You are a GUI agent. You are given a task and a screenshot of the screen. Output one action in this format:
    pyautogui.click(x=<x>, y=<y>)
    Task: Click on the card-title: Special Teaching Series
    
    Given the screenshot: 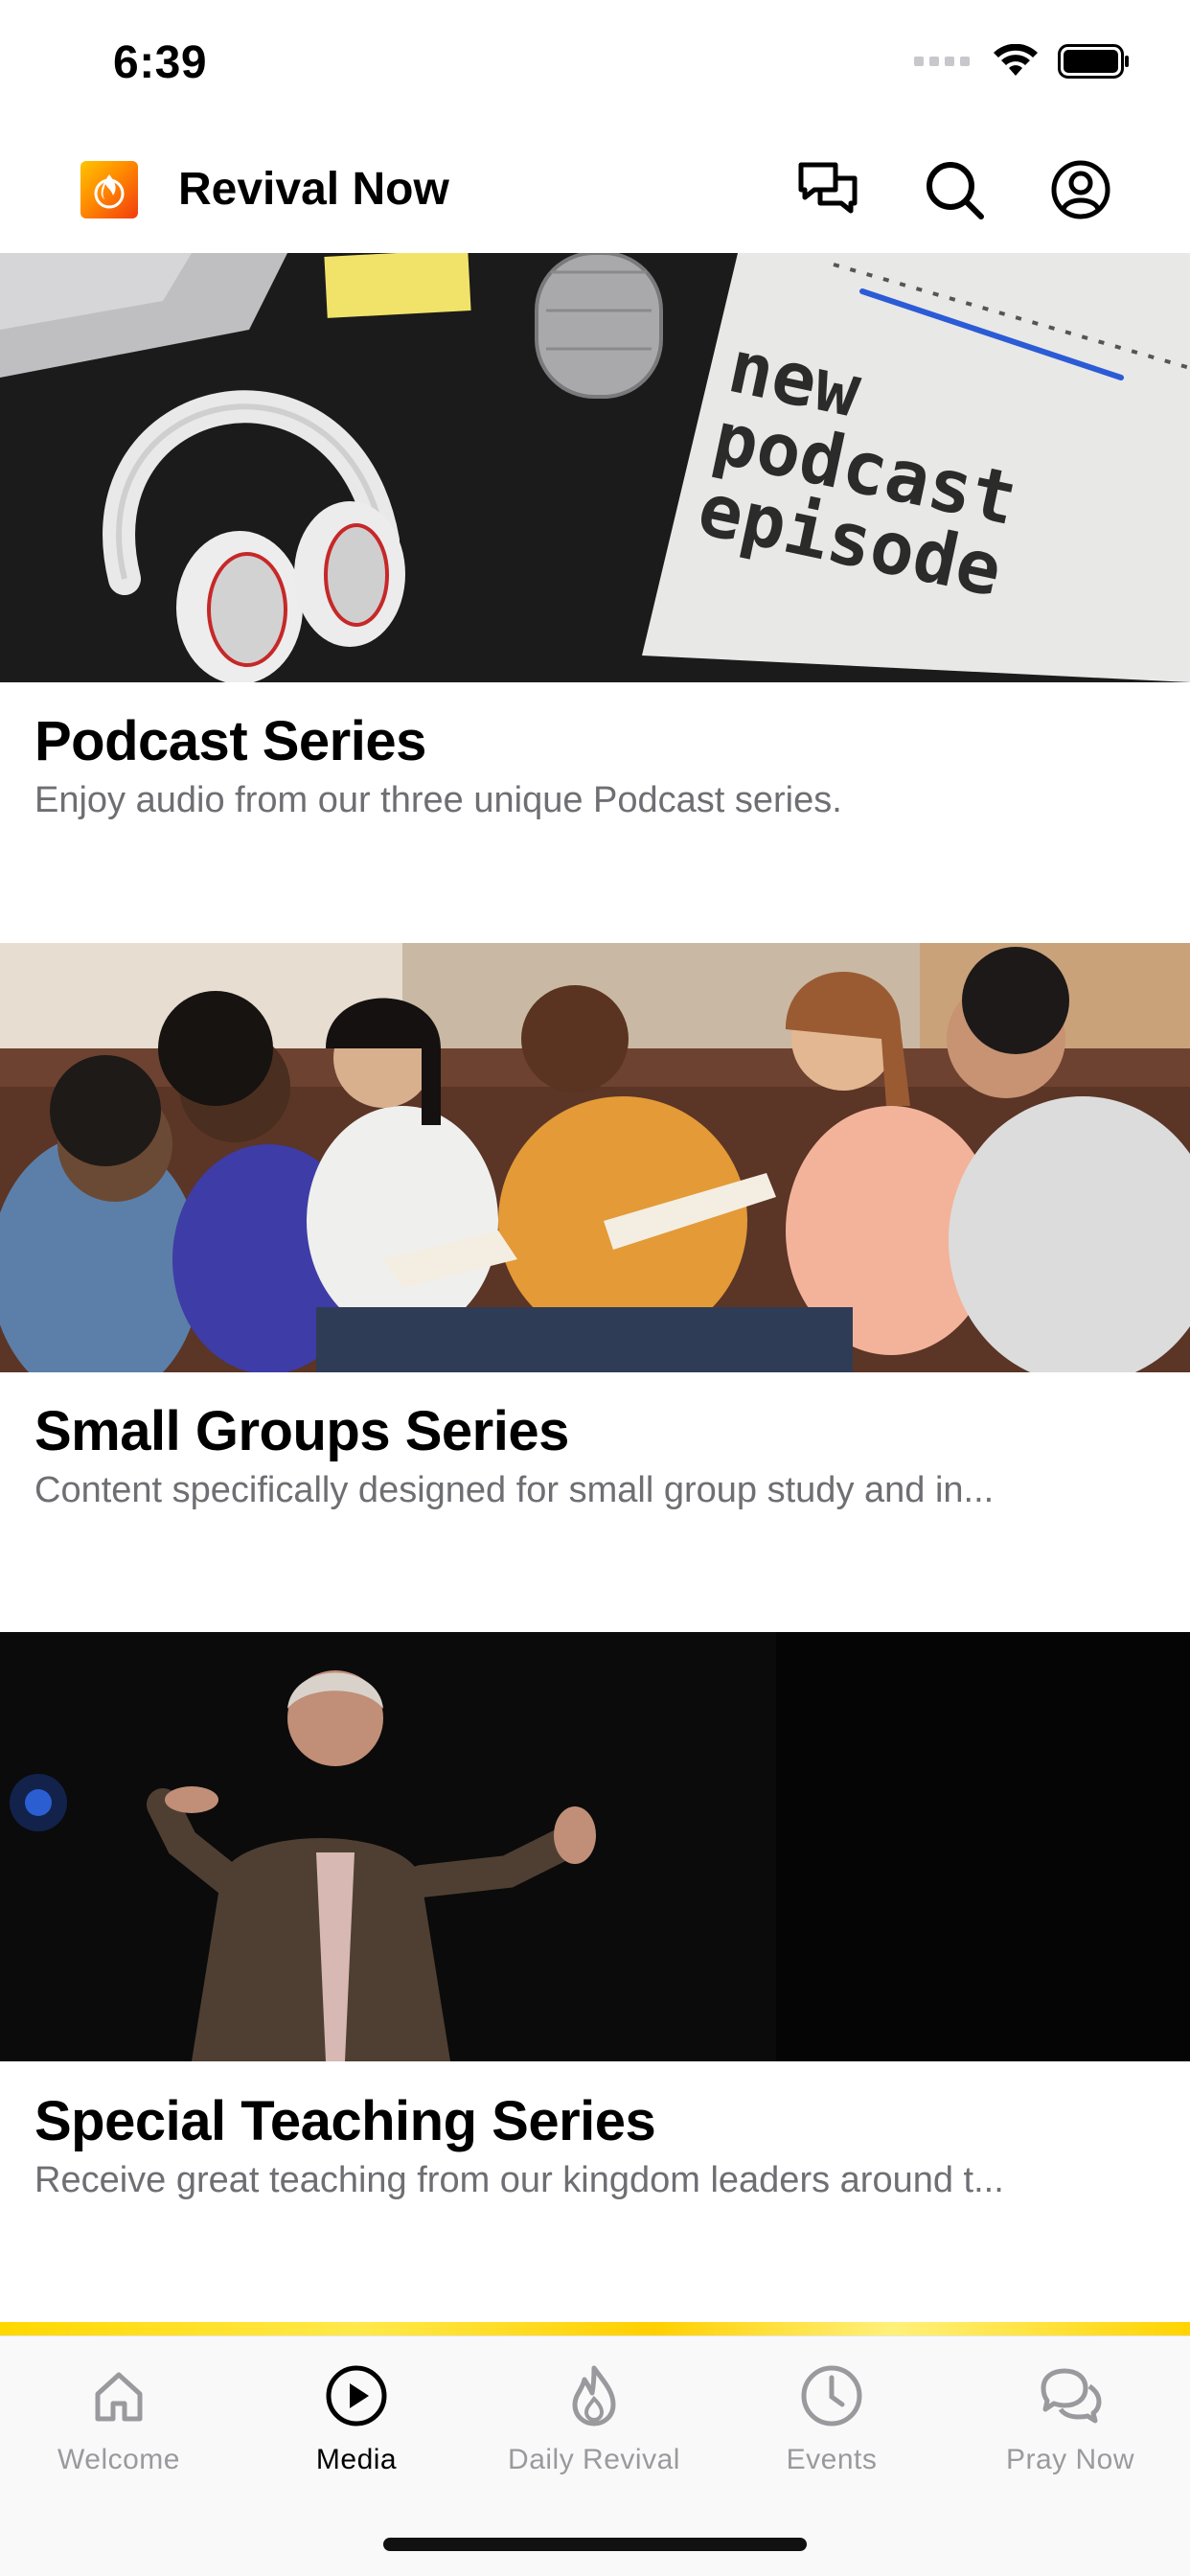 What is the action you would take?
    pyautogui.click(x=345, y=2121)
    